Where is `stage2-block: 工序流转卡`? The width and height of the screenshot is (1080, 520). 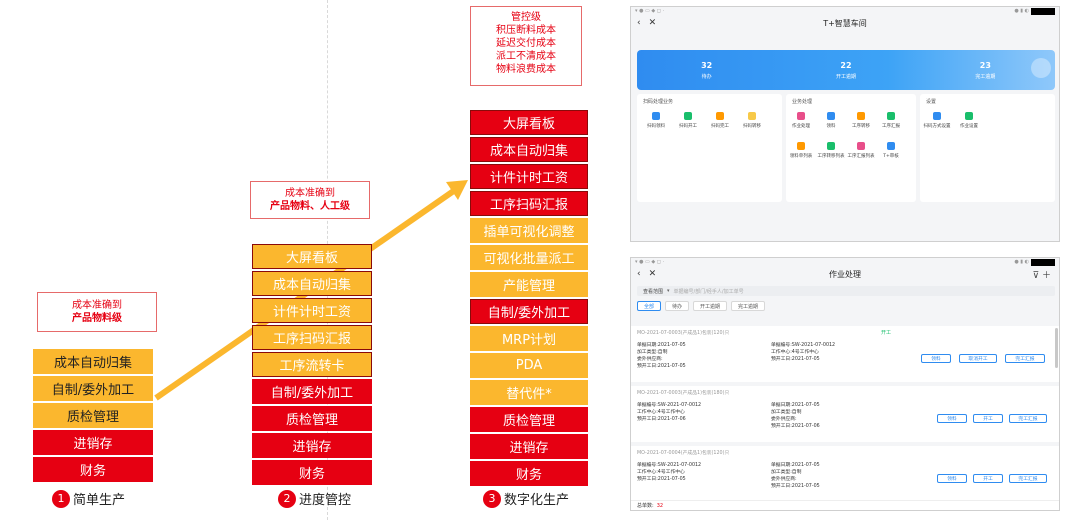
stage2-block: 工序流转卡 is located at coordinates (312, 364).